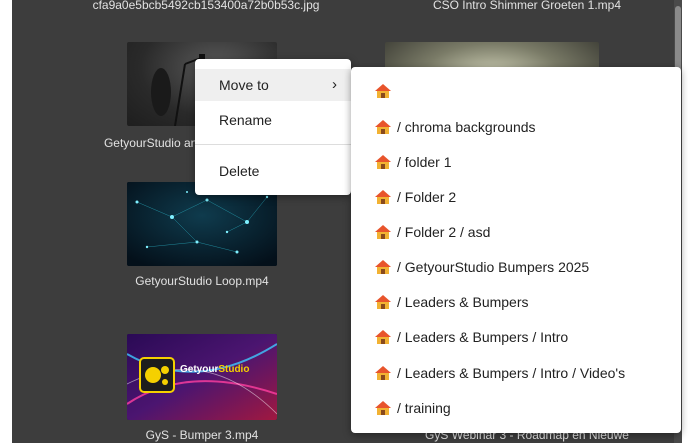  What do you see at coordinates (424, 162) in the screenshot?
I see `folder-path-label: / folder 1` at bounding box center [424, 162].